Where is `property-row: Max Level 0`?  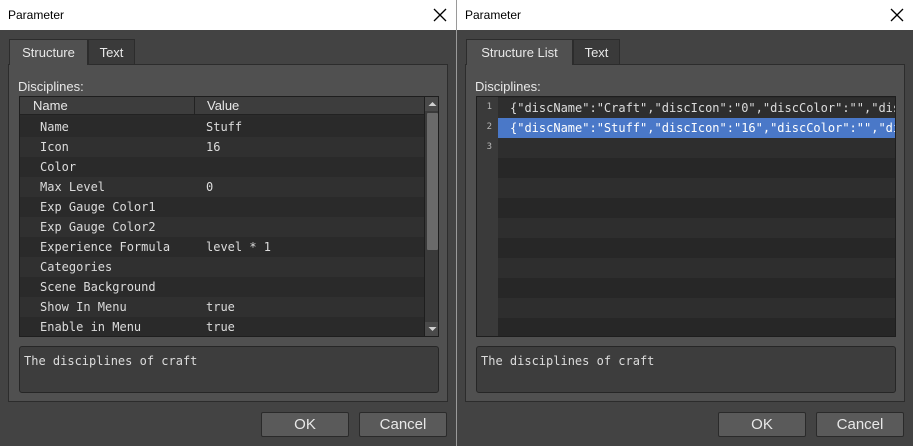
property-row: Max Level 0 is located at coordinates (222, 187).